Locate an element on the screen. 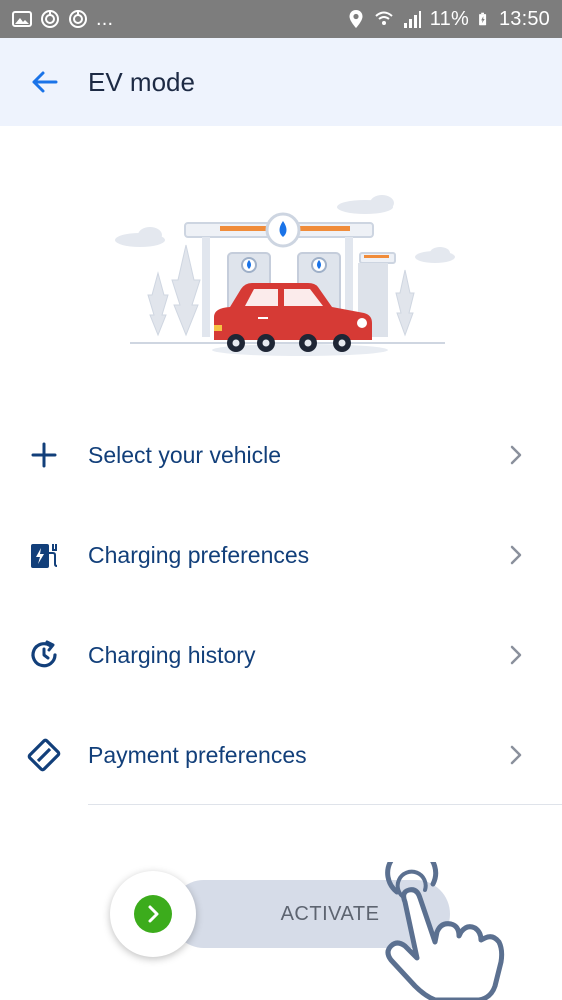 The width and height of the screenshot is (562, 1000). menu-item-charging-history: Charging history is located at coordinates (281, 655).